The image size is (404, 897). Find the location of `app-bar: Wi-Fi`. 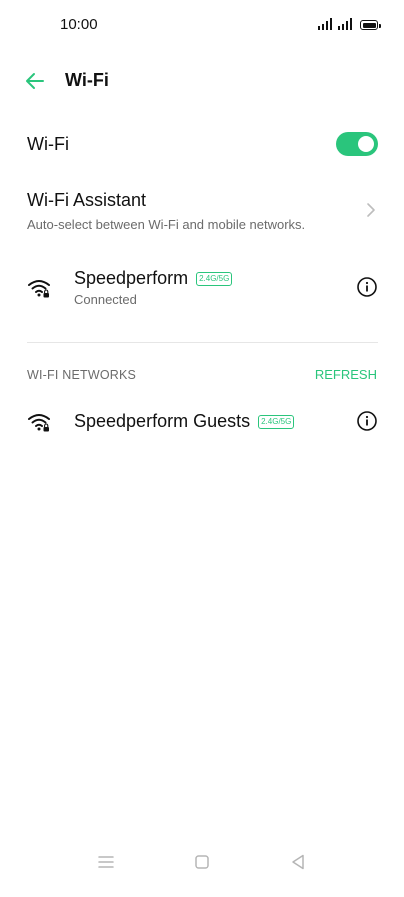

app-bar: Wi-Fi is located at coordinates (202, 82).